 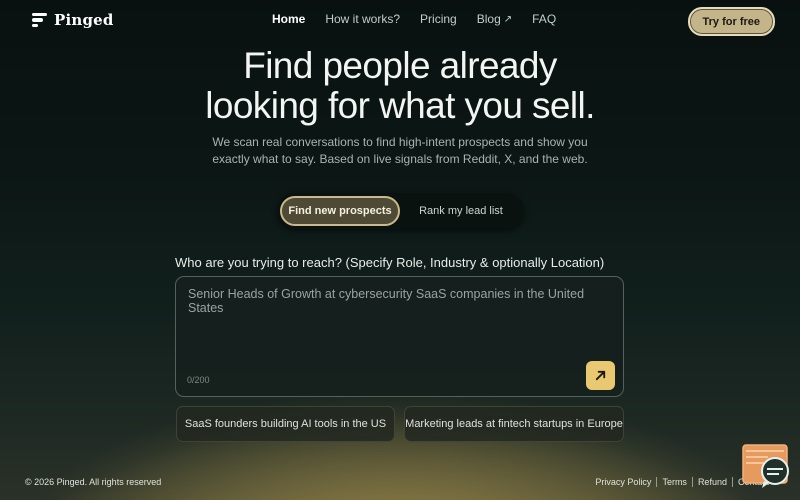 What do you see at coordinates (198, 380) in the screenshot?
I see `character-counter: 0/200` at bounding box center [198, 380].